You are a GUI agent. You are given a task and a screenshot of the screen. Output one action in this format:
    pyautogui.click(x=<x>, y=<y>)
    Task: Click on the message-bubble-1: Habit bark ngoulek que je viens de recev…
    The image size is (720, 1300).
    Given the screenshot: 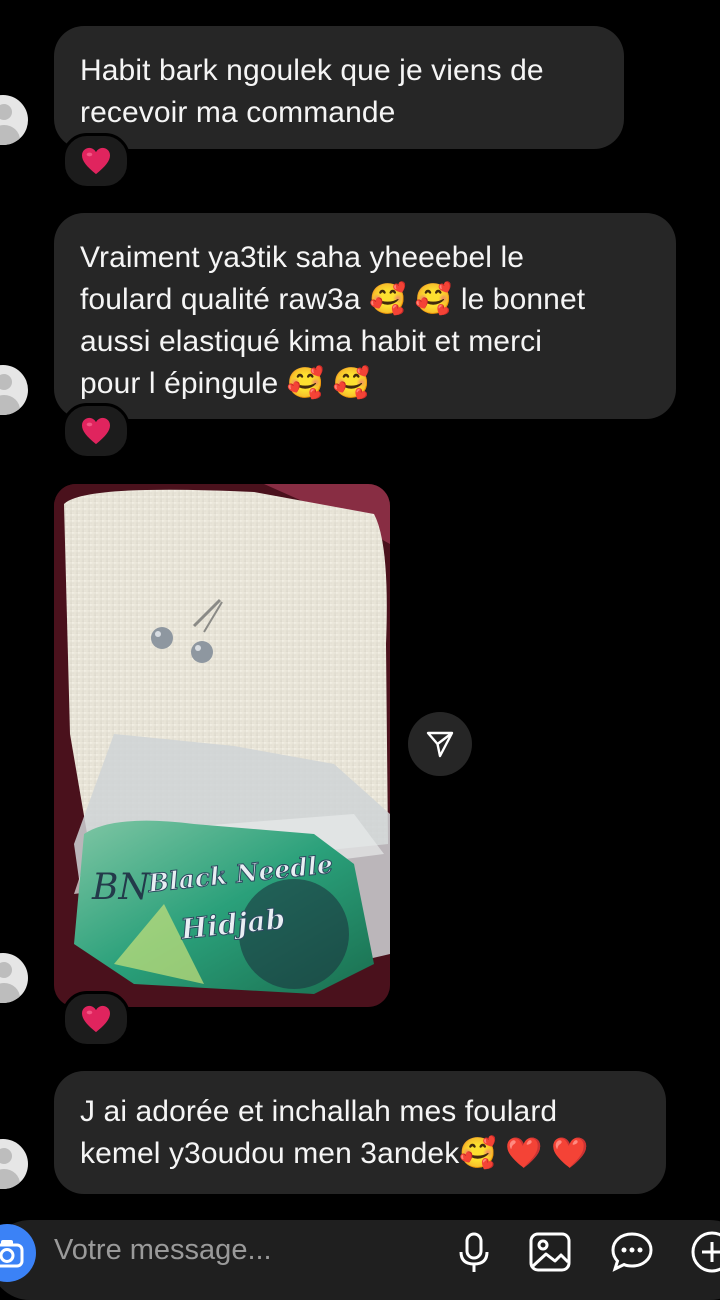 What is the action you would take?
    pyautogui.click(x=339, y=87)
    